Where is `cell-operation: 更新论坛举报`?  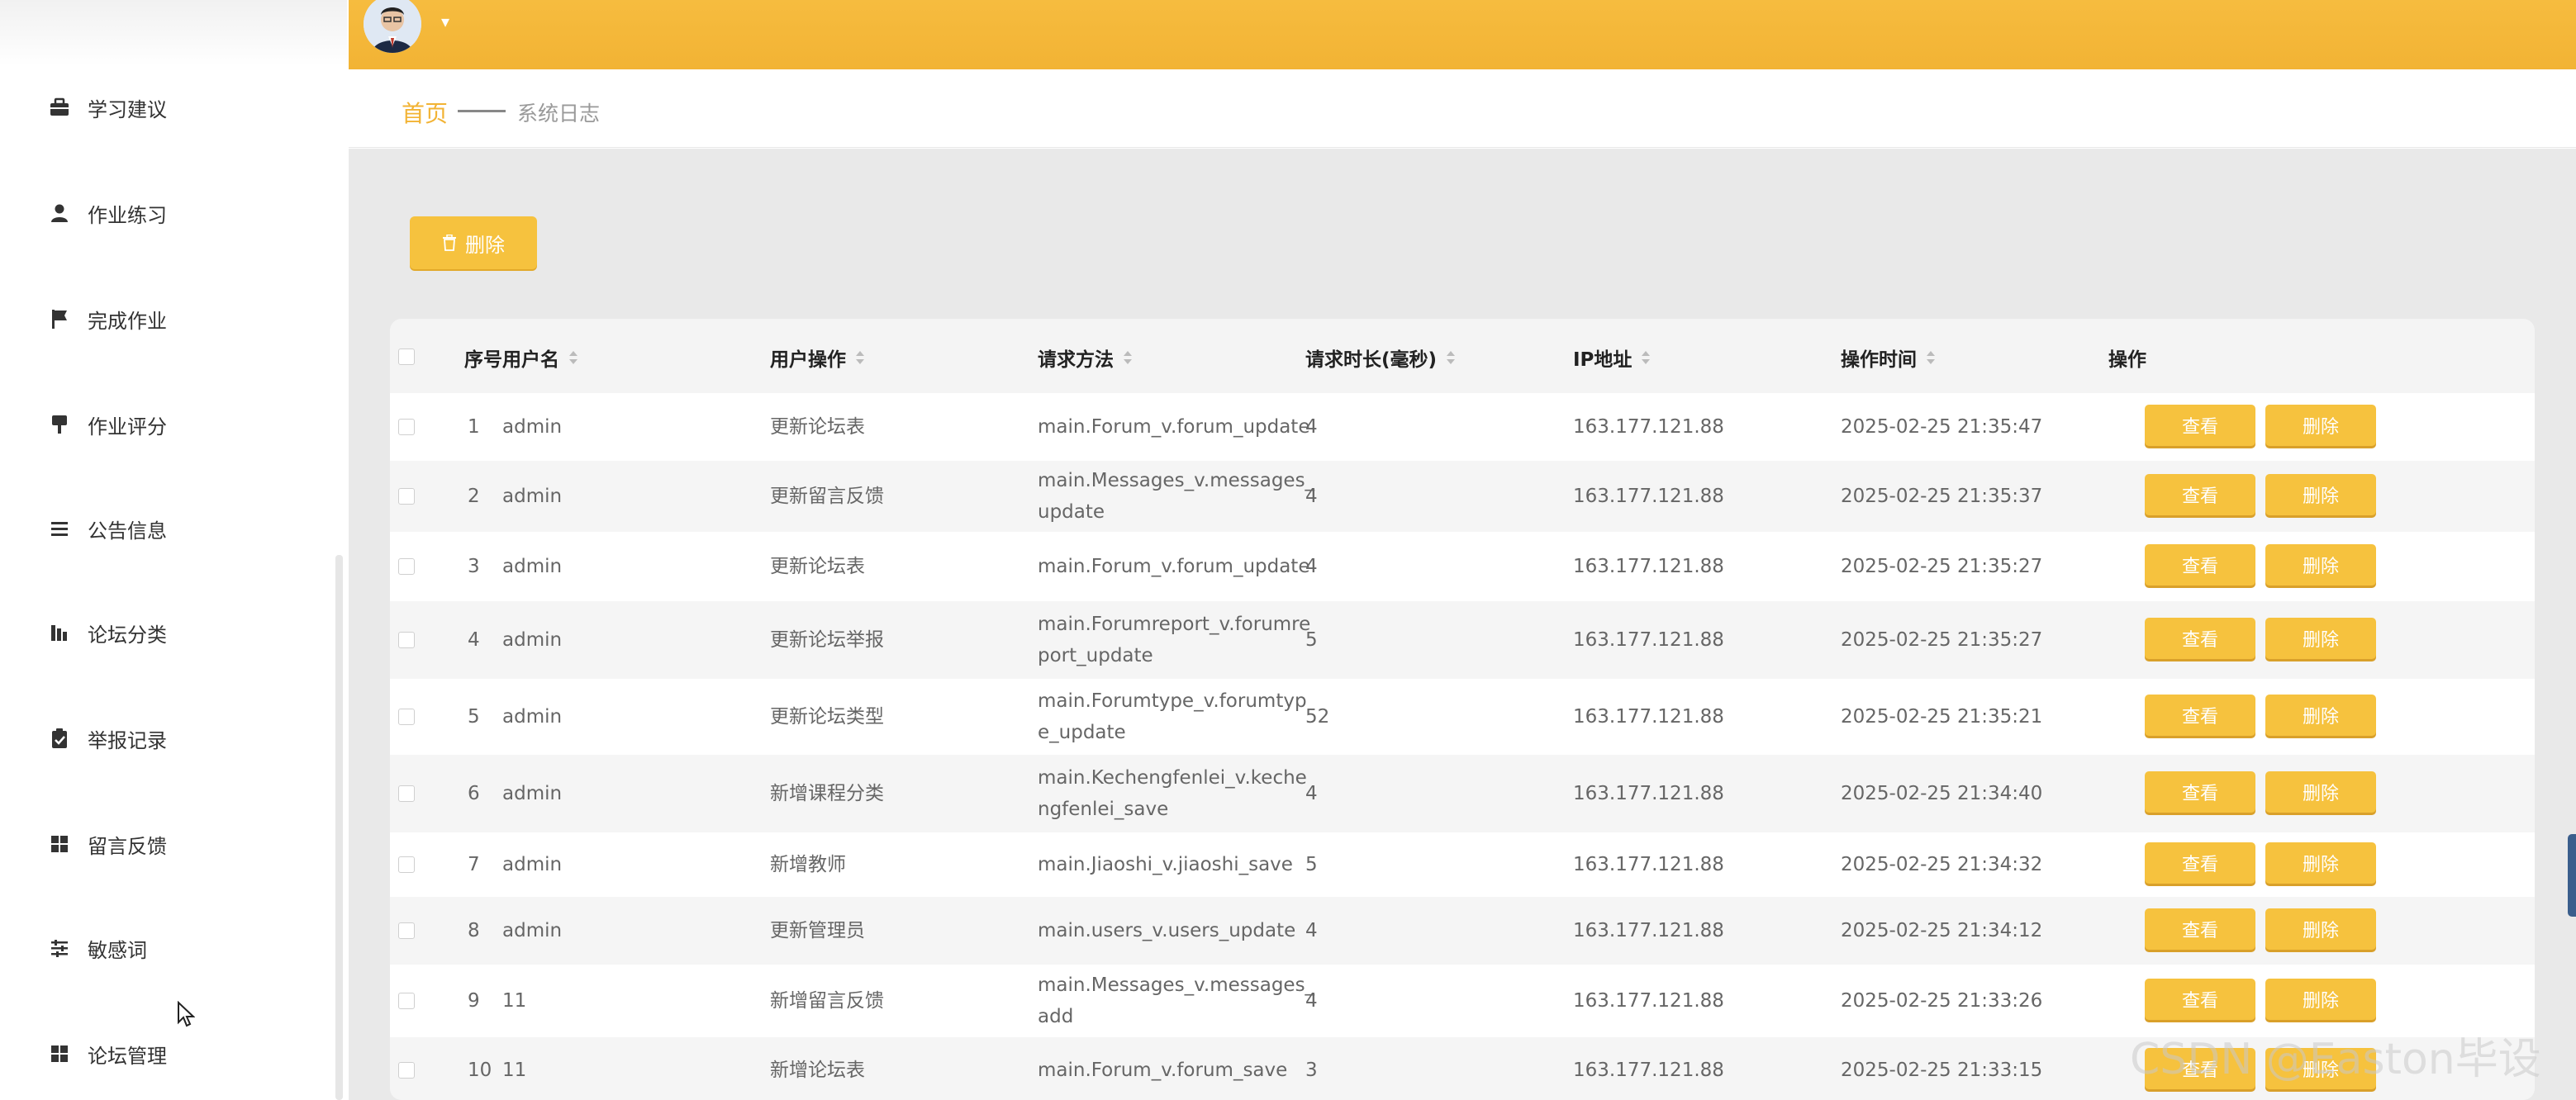 cell-operation: 更新论坛举报 is located at coordinates (827, 640).